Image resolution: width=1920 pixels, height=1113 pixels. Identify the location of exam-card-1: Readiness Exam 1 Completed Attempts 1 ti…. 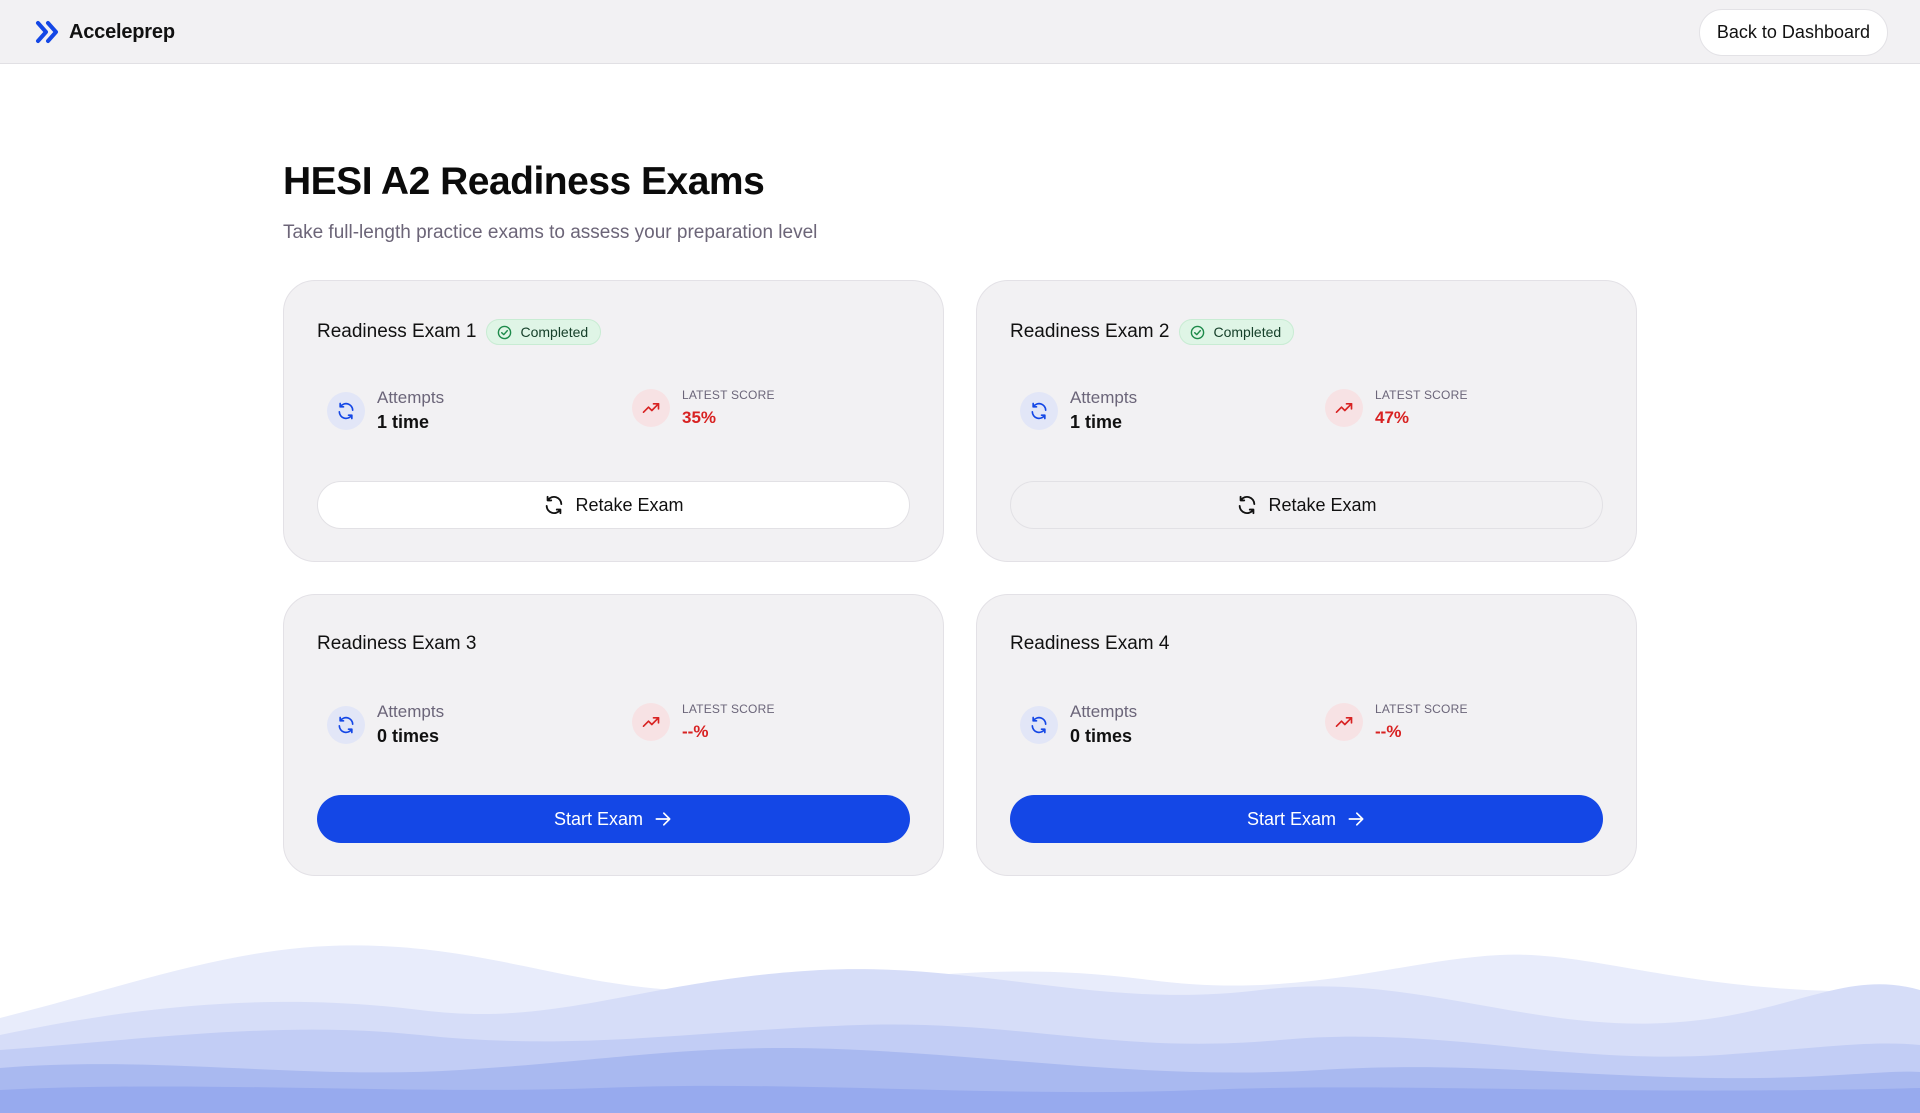
(613, 421).